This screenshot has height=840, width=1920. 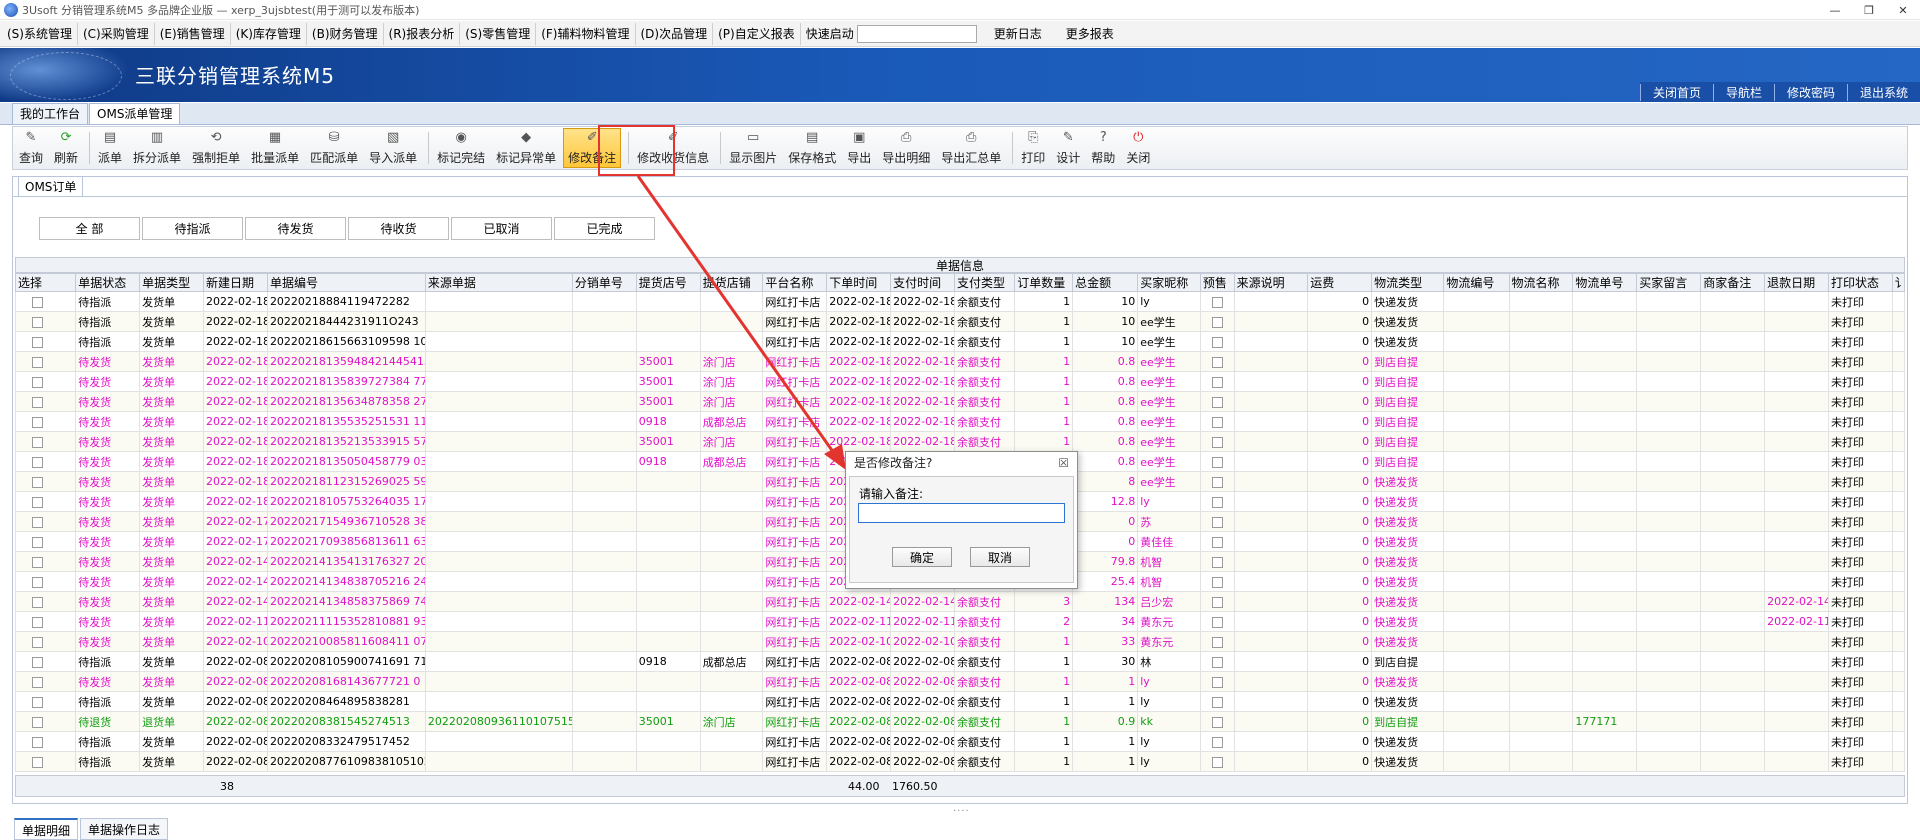 I want to click on tab-operation-log: 单据操作日志, so click(x=124, y=829).